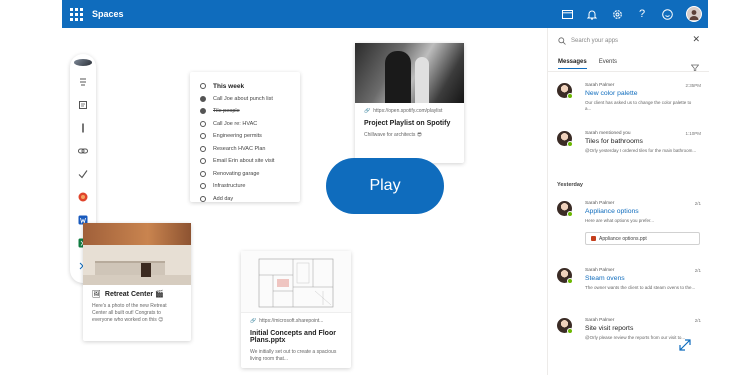 Image resolution: width=745 pixels, height=375 pixels. I want to click on app-title: Spaces, so click(108, 14).